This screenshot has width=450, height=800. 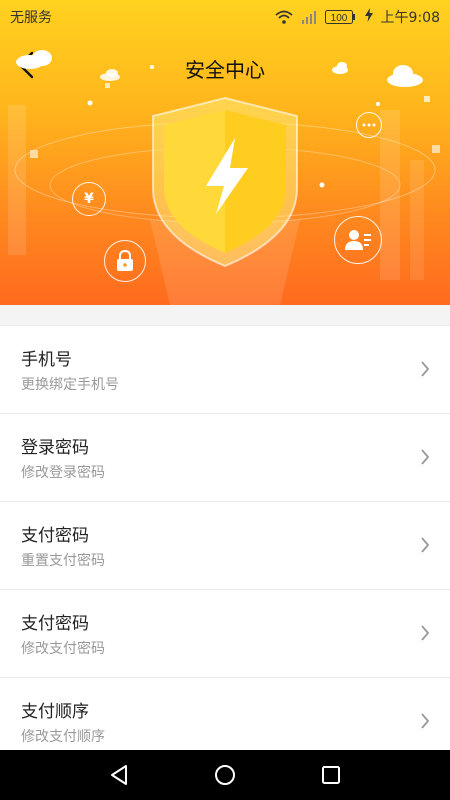 I want to click on item-subtitle: 更换绑定手机号, so click(x=70, y=385).